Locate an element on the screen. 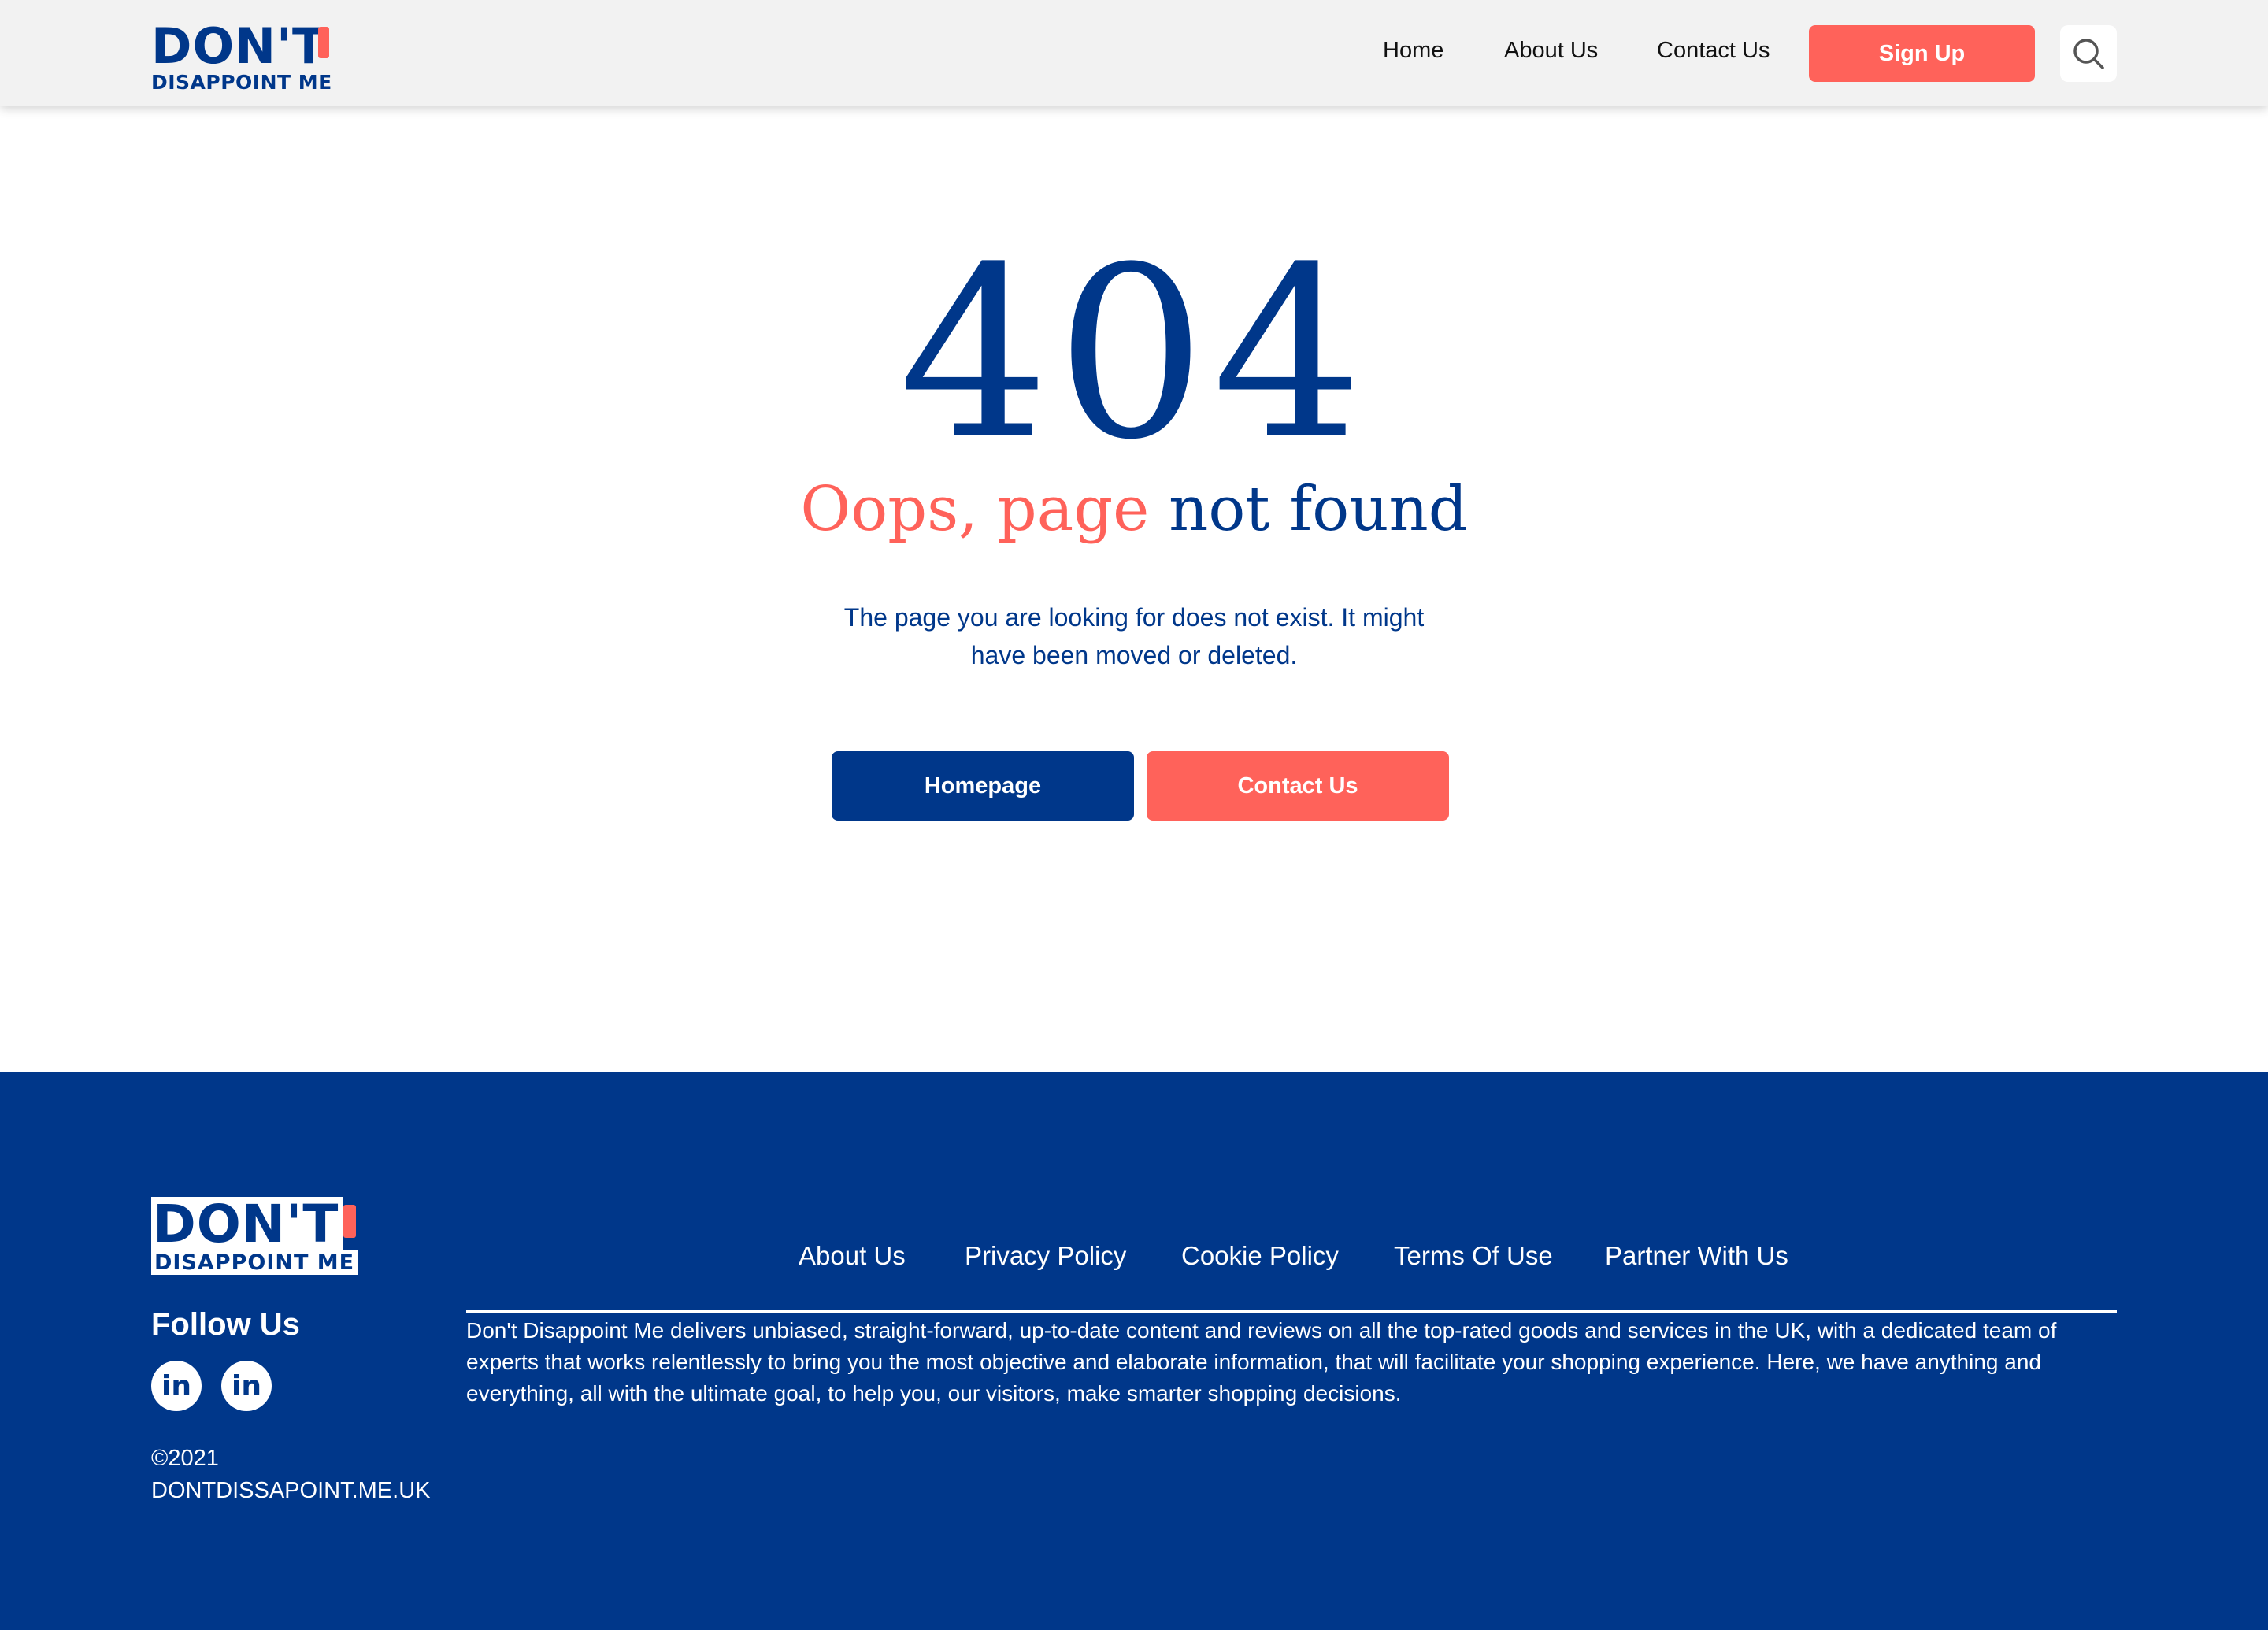 The width and height of the screenshot is (2268, 1630). logo-line2: DISAPPOINT ME is located at coordinates (241, 82).